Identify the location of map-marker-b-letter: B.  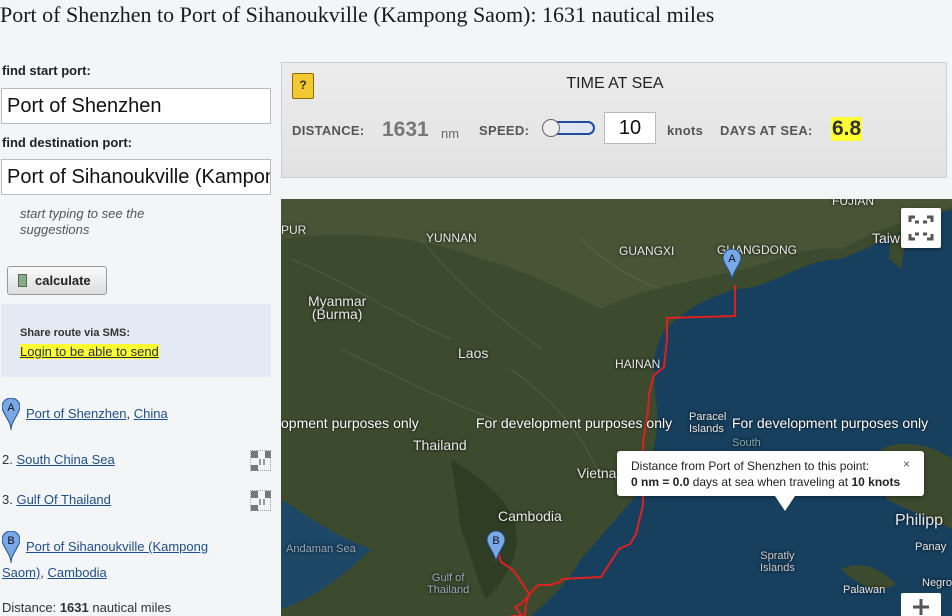
(495, 541).